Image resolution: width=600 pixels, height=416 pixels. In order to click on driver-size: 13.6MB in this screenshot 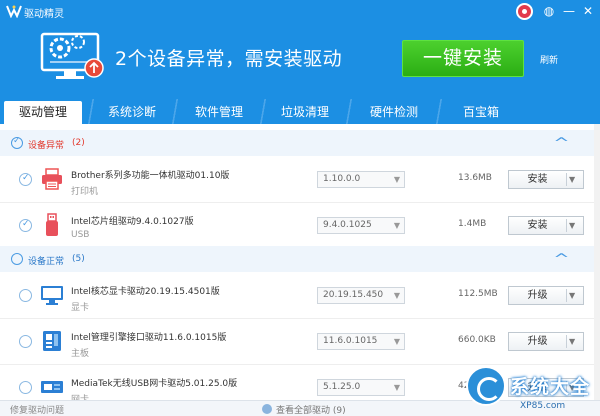, I will do `click(475, 178)`.